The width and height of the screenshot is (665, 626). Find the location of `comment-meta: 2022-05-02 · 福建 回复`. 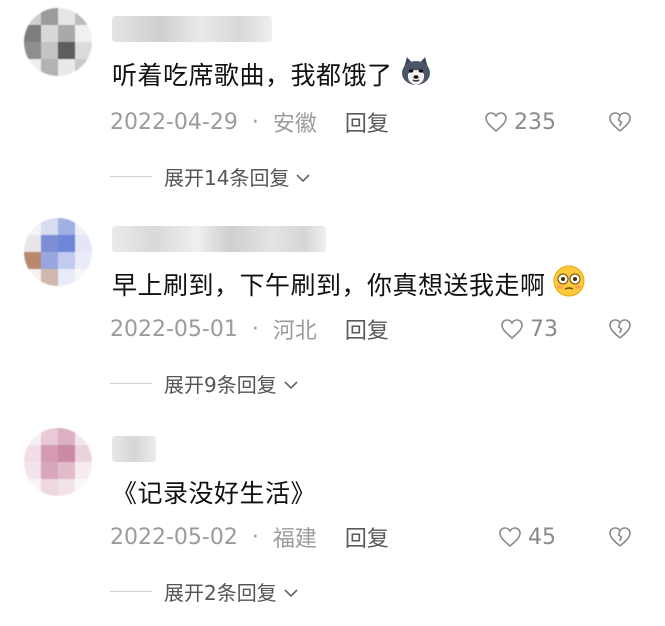

comment-meta: 2022-05-02 · 福建 回复 is located at coordinates (249, 537).